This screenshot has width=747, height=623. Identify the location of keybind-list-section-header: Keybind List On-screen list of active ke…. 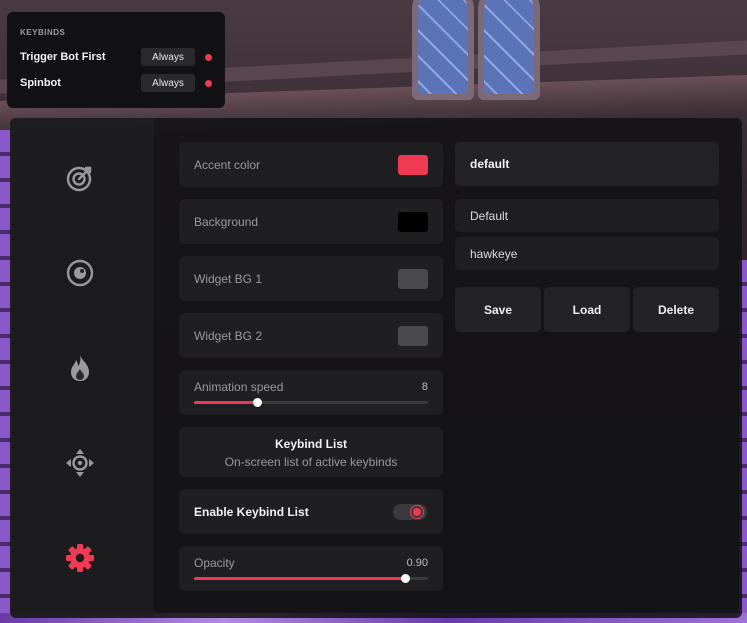
(311, 452).